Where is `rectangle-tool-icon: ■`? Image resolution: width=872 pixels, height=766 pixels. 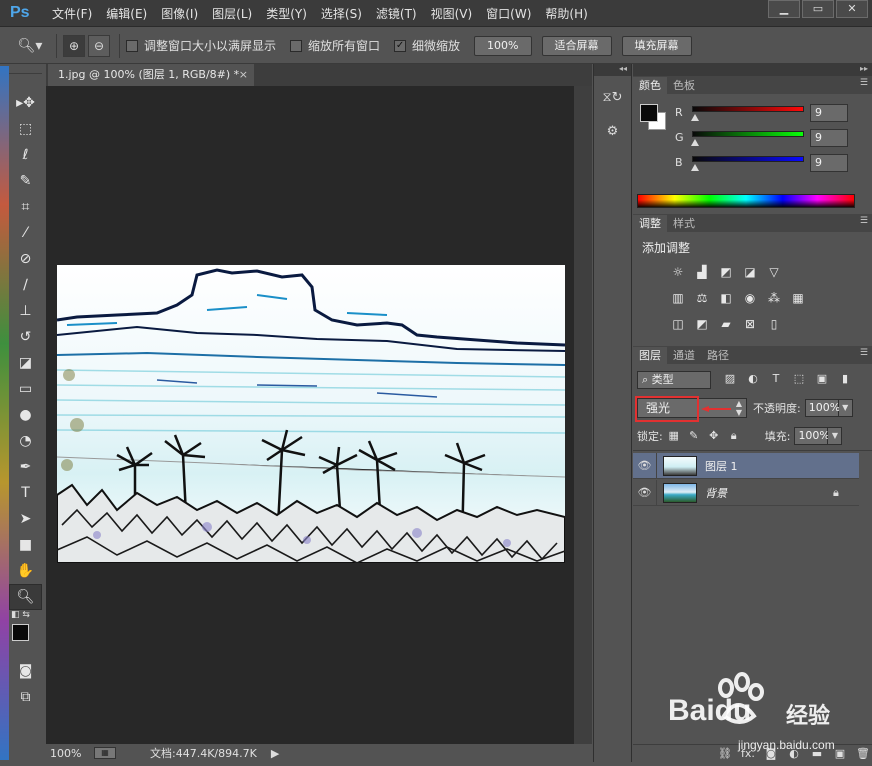
rectangle-tool-icon: ■ is located at coordinates (25, 545).